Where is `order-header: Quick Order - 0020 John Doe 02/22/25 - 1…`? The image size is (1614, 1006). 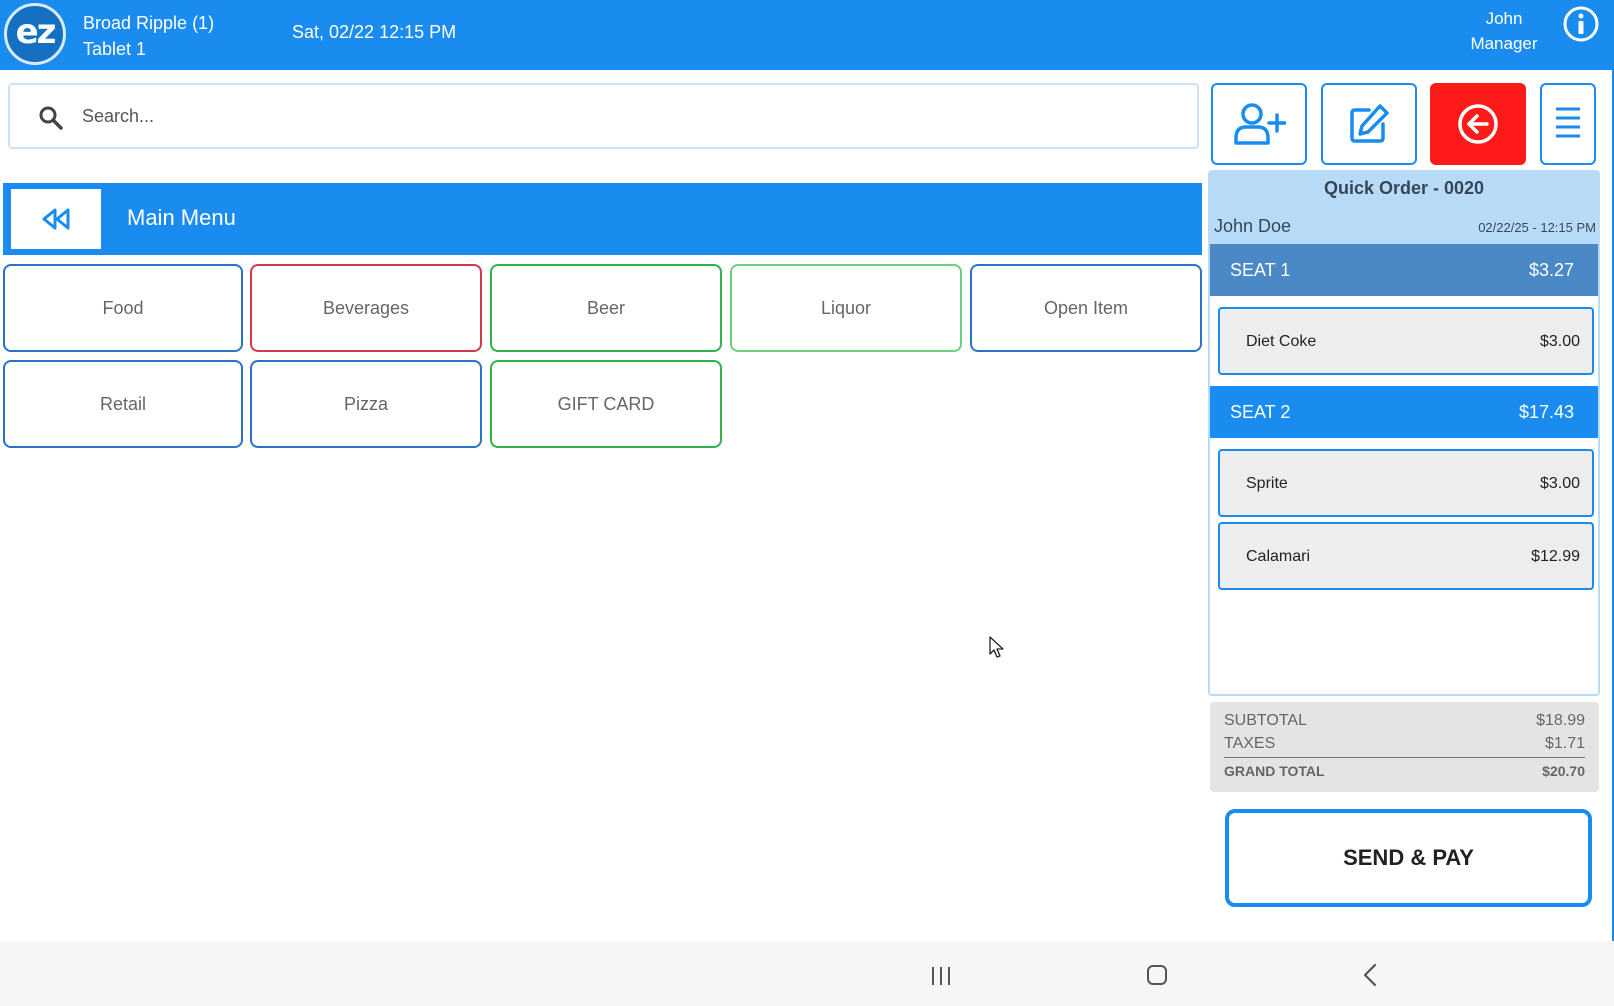 order-header: Quick Order - 0020 John Doe 02/22/25 - 1… is located at coordinates (1404, 208).